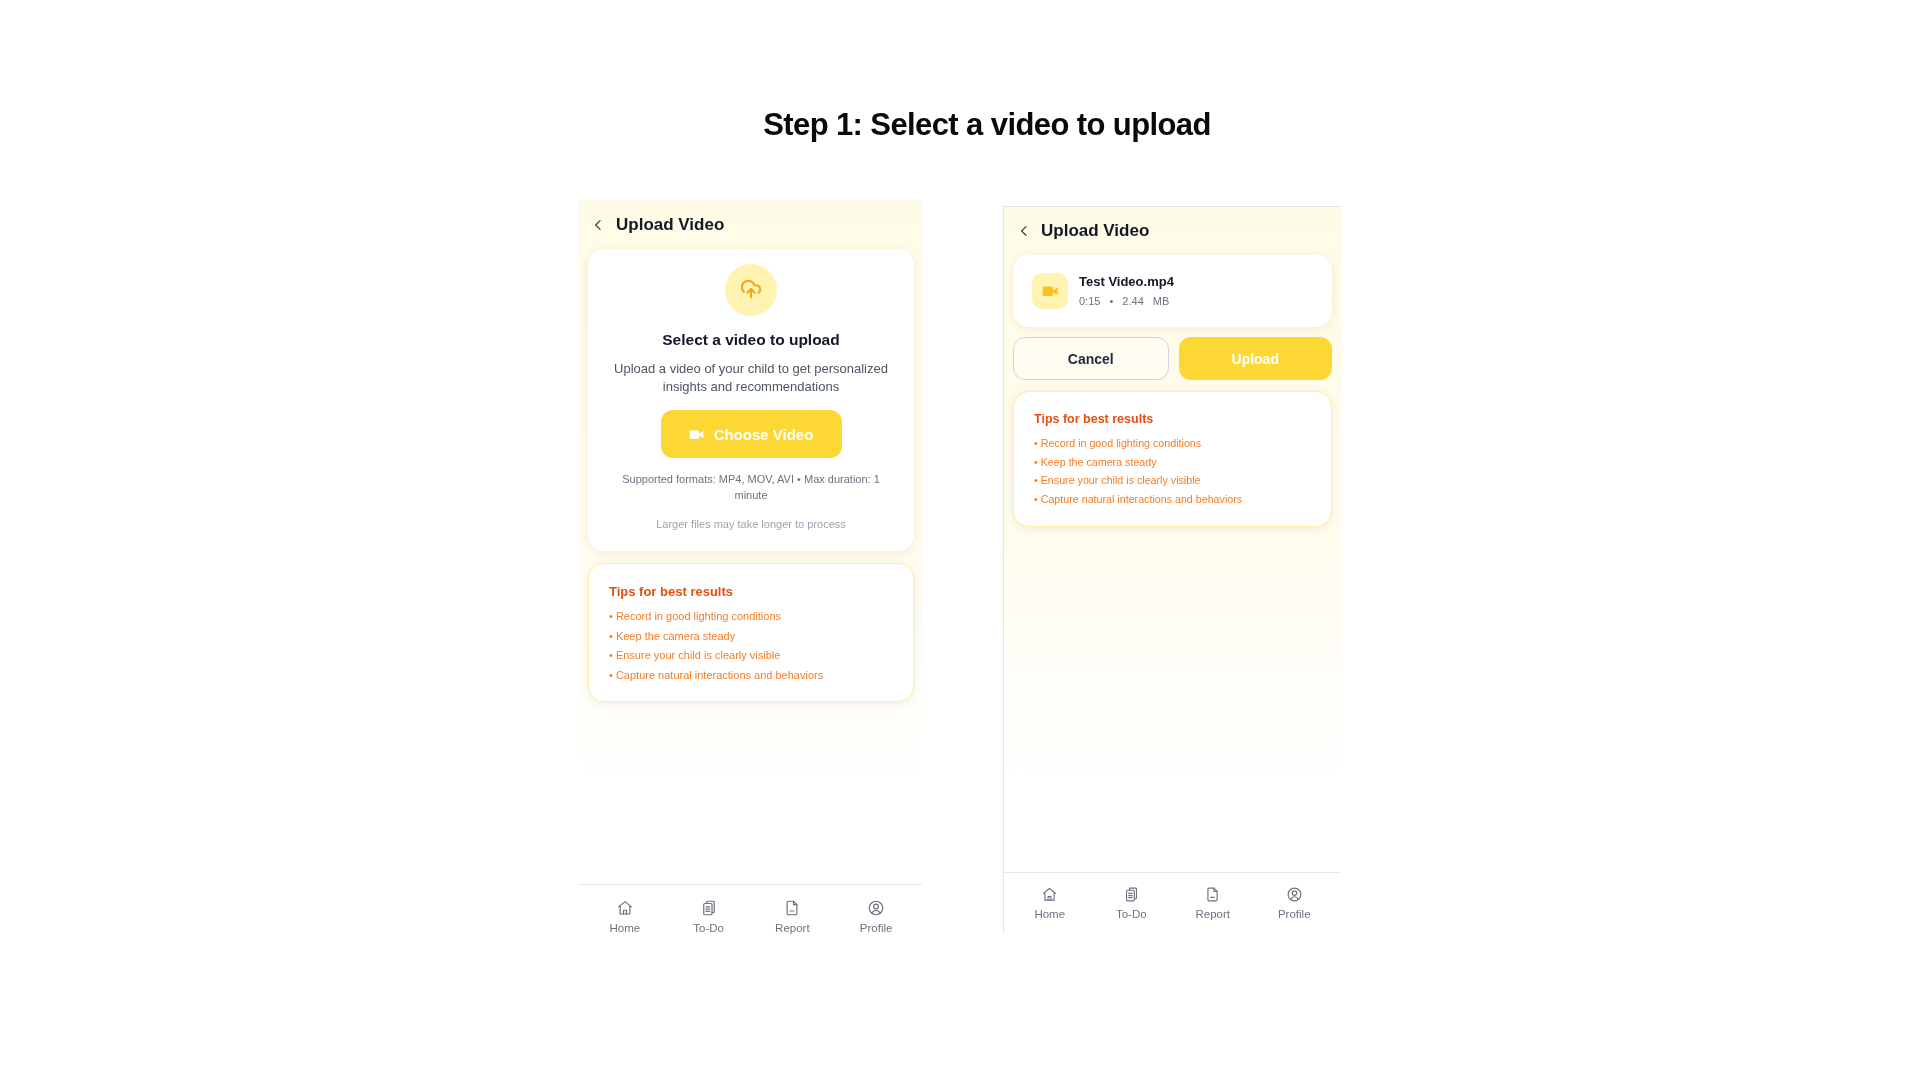 Image resolution: width=1920 pixels, height=1080 pixels. What do you see at coordinates (987, 125) in the screenshot?
I see `page-heading: Step 1: Select a video to upload` at bounding box center [987, 125].